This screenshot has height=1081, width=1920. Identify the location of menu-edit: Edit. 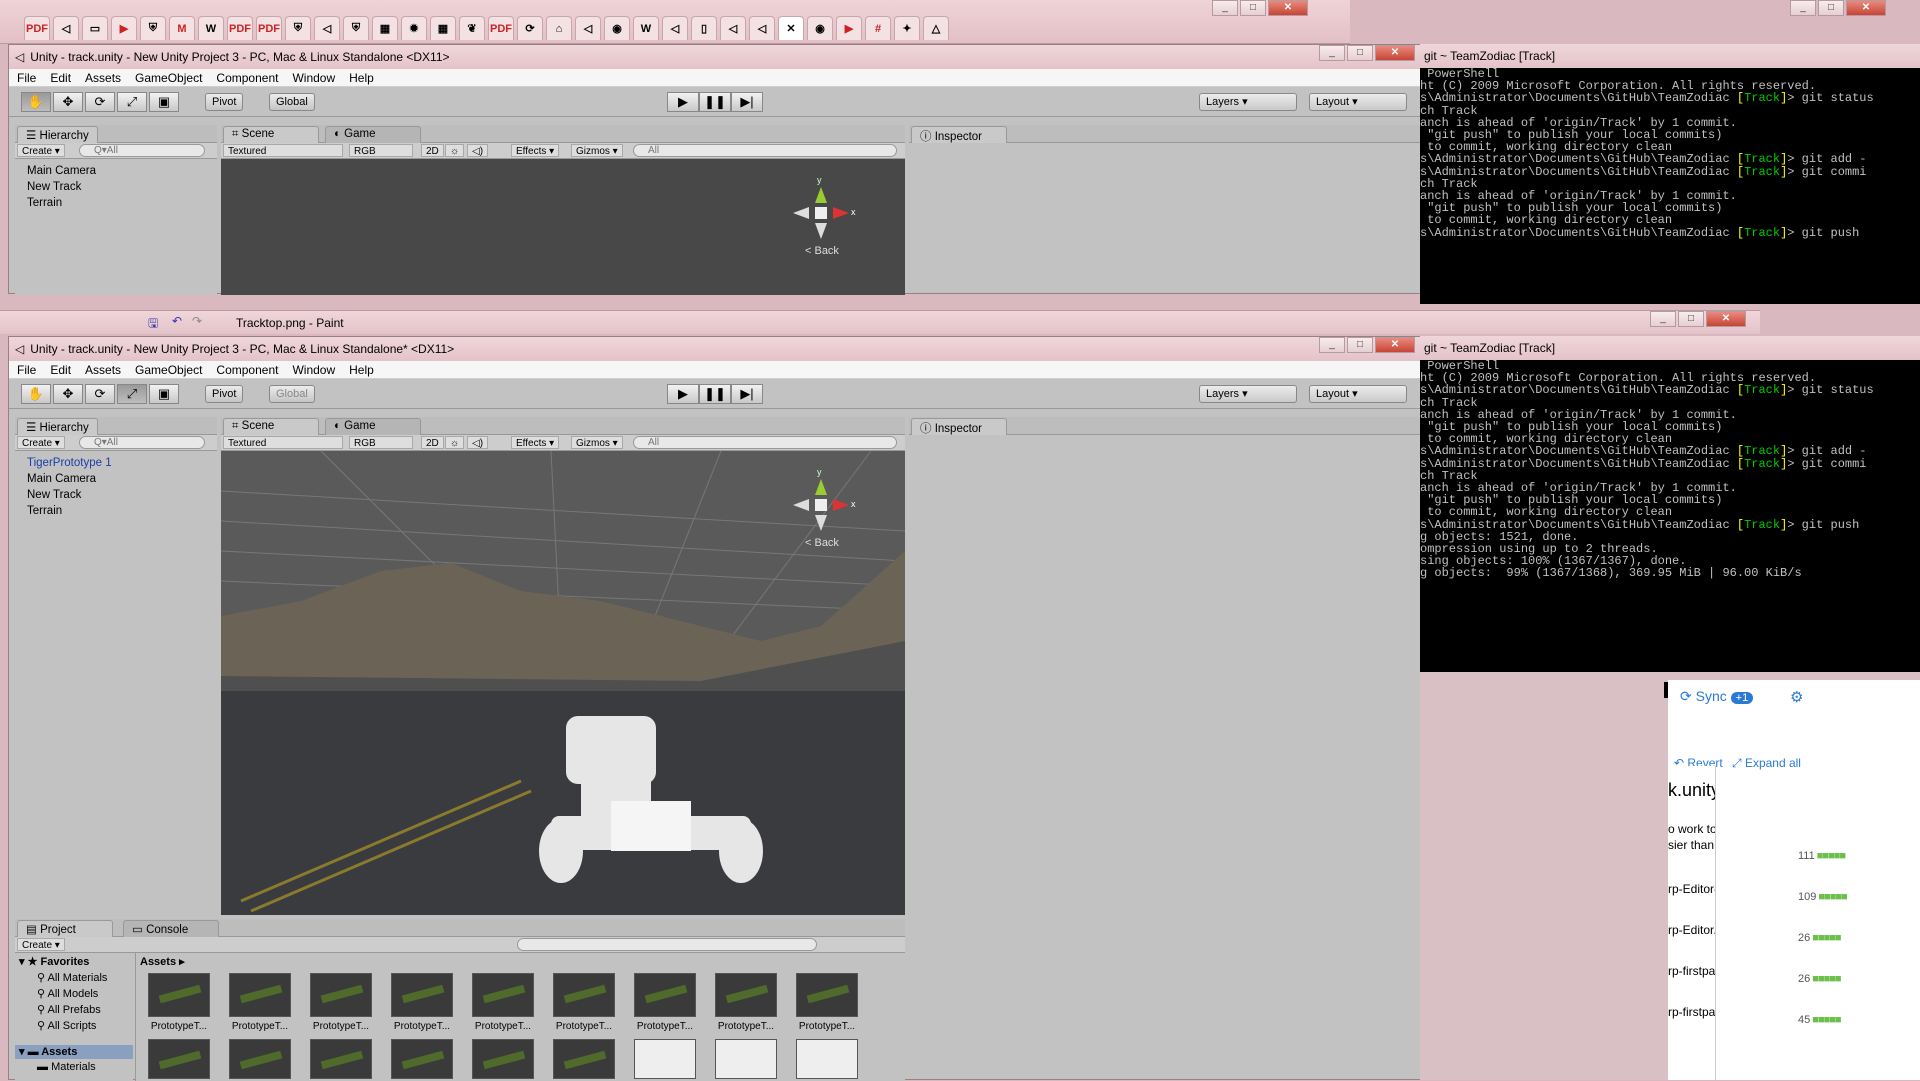
(60, 78).